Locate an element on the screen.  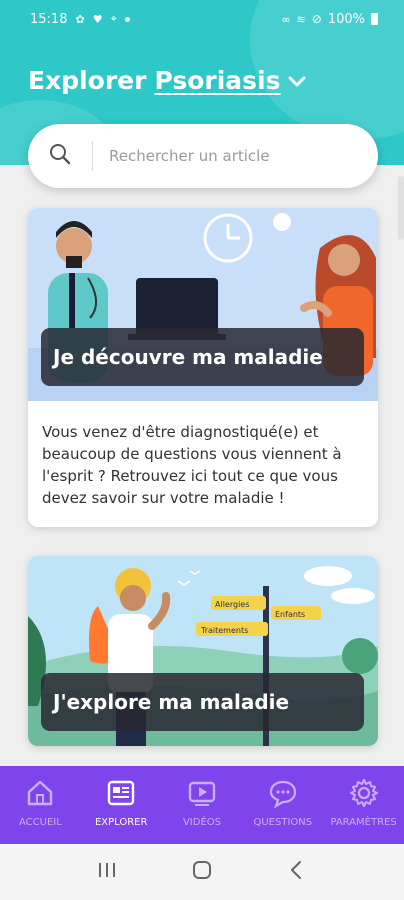
card-title-text: J'explore ma maladie is located at coordinates (171, 702).